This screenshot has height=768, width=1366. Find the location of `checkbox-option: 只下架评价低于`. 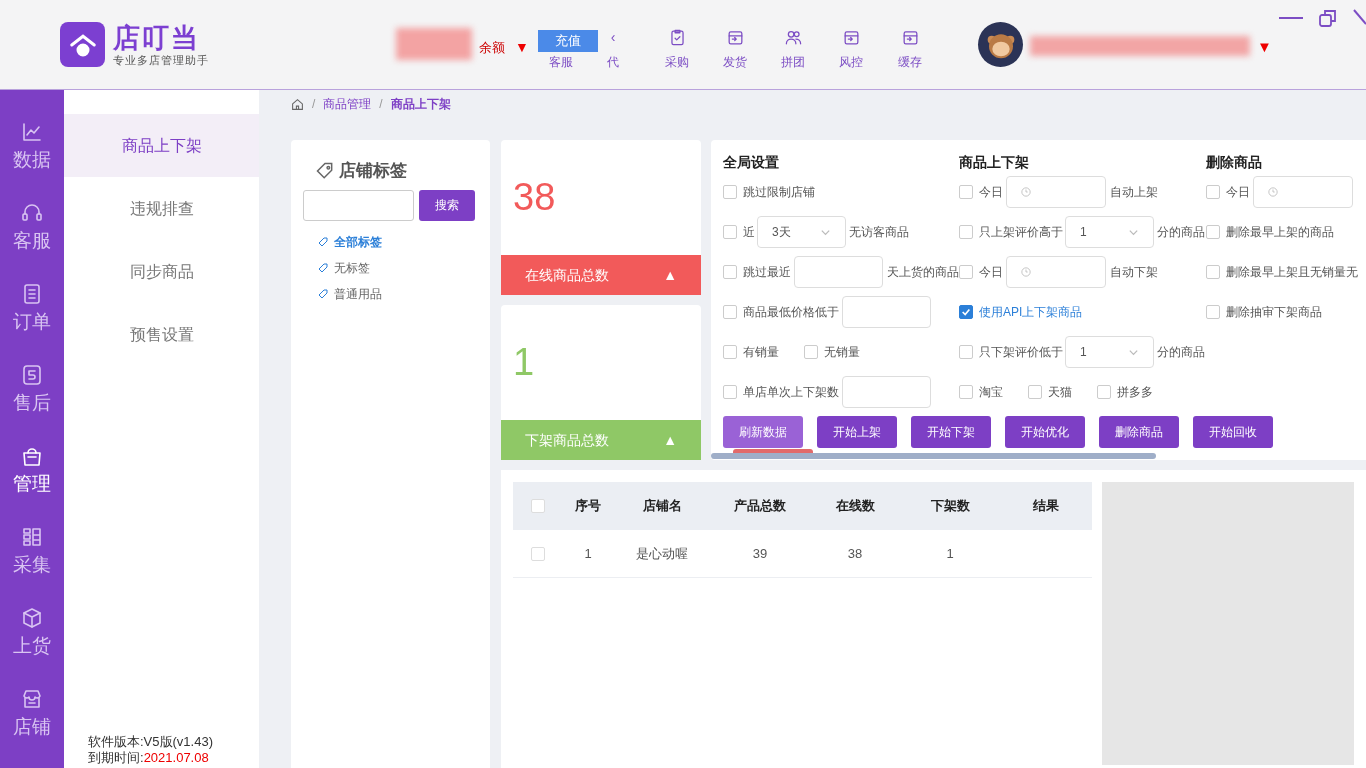

checkbox-option: 只下架评价低于 is located at coordinates (1011, 352).